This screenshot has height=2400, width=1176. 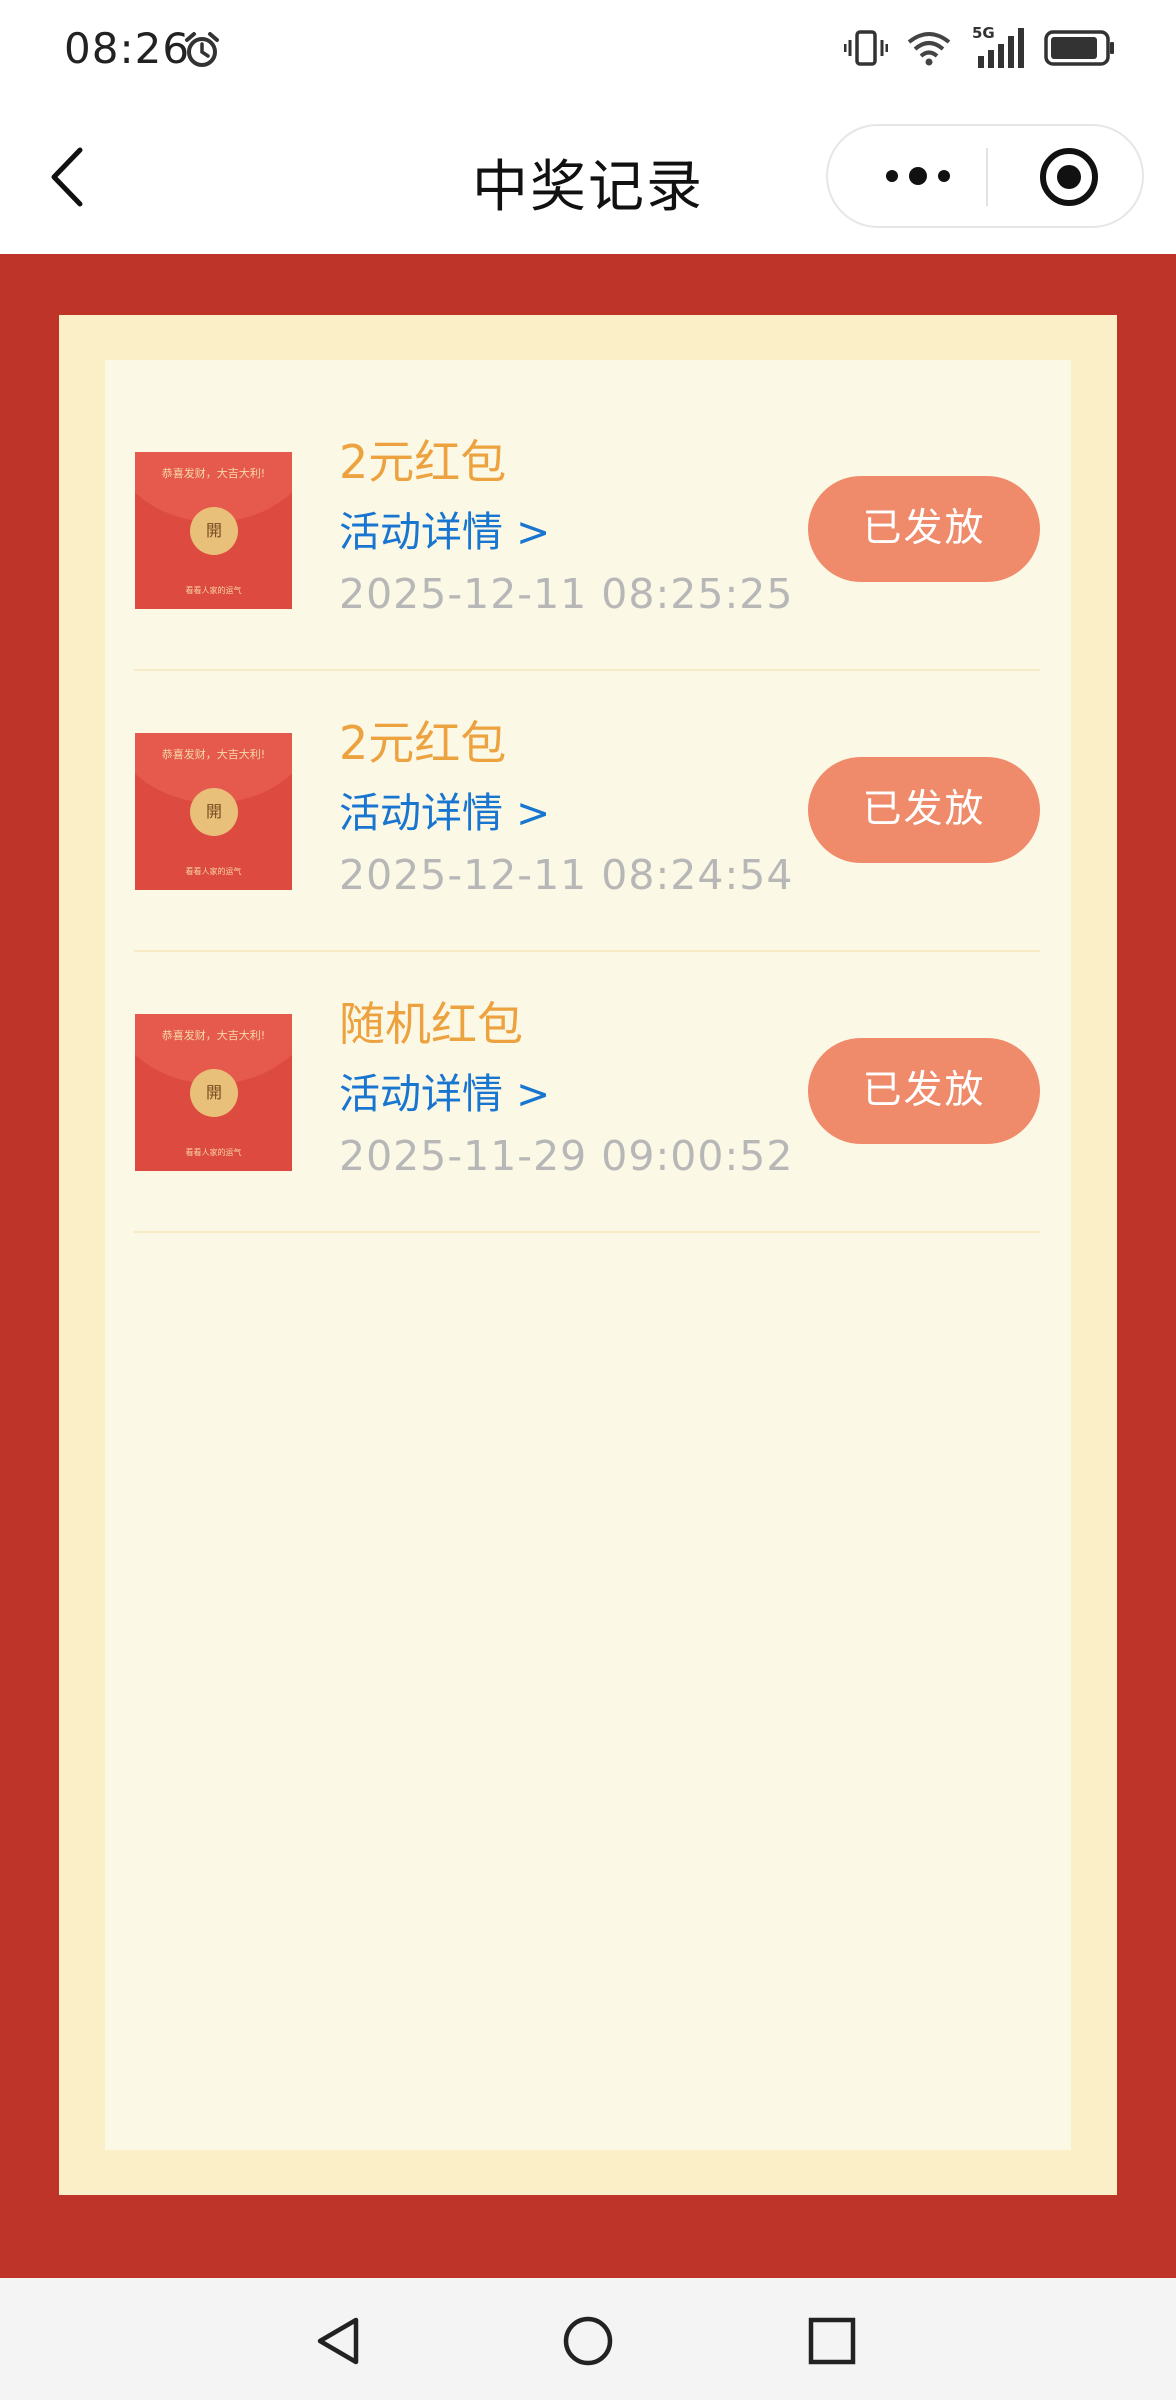 I want to click on nav-bar: 中奖记录, so click(x=588, y=177).